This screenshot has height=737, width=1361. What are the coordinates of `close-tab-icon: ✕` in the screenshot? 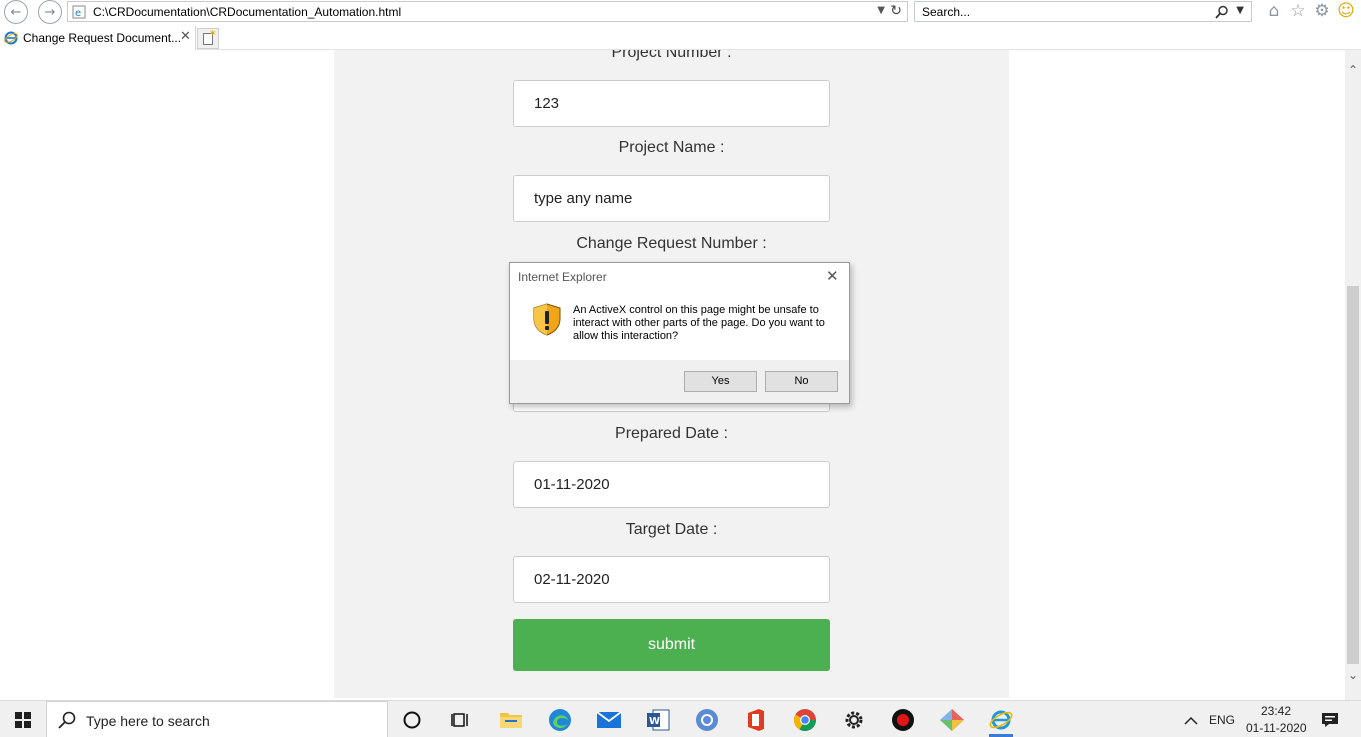 It's located at (185, 36).